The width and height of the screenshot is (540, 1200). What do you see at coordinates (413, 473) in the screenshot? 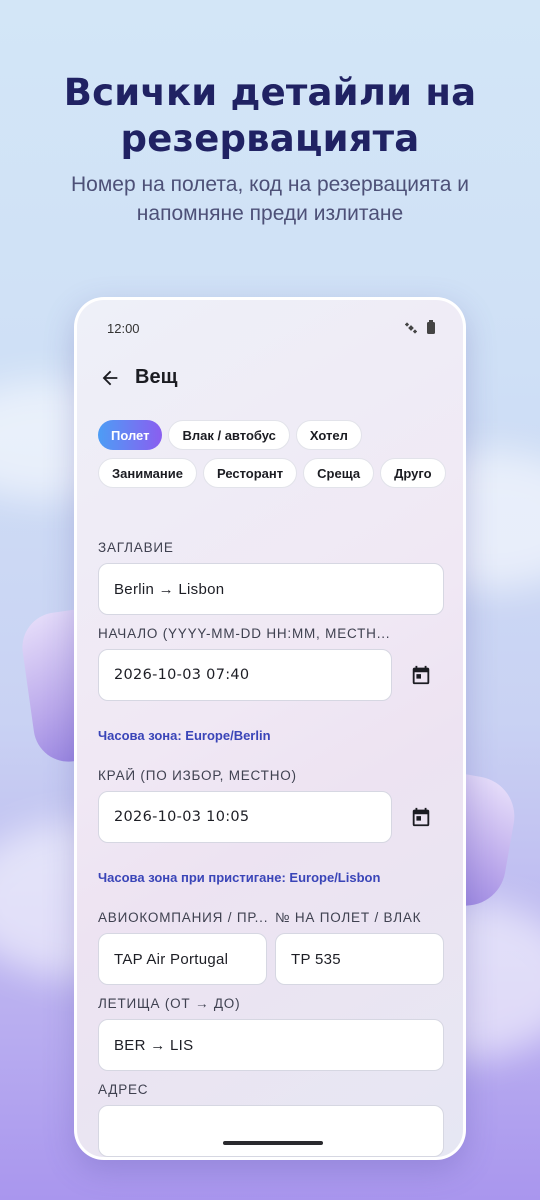
I see `chip-other: Друго` at bounding box center [413, 473].